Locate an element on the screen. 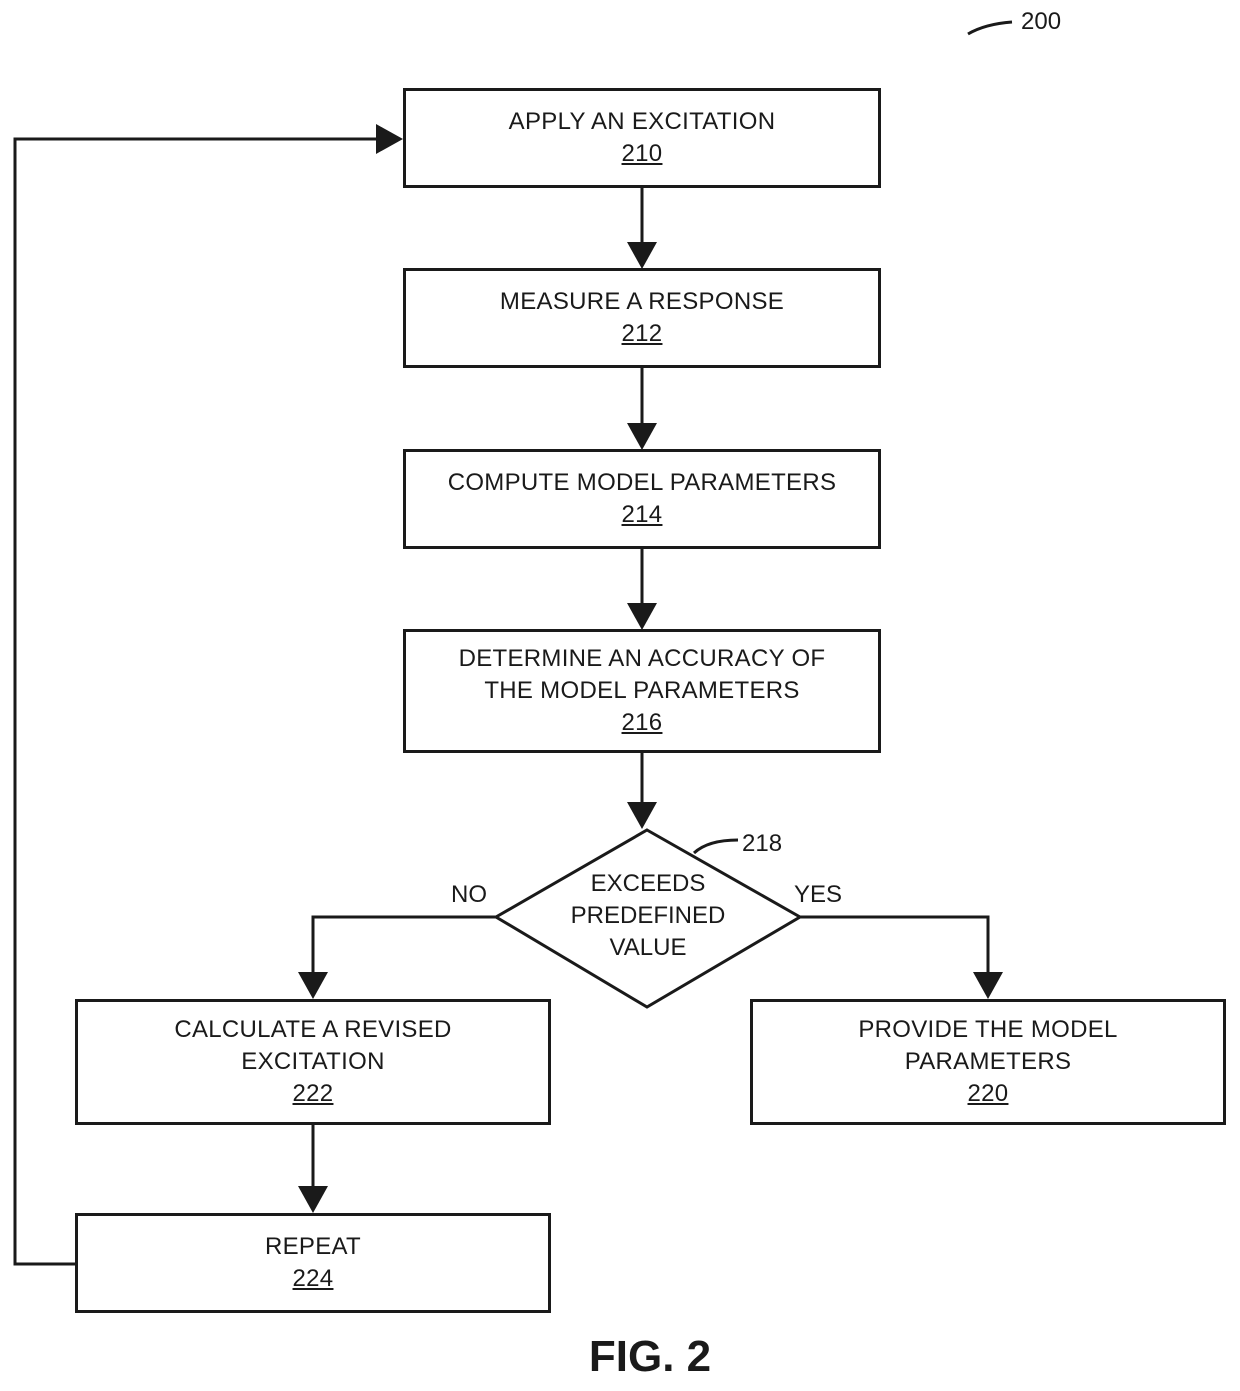 This screenshot has width=1240, height=1391. step-ref: 224 is located at coordinates (313, 1278).